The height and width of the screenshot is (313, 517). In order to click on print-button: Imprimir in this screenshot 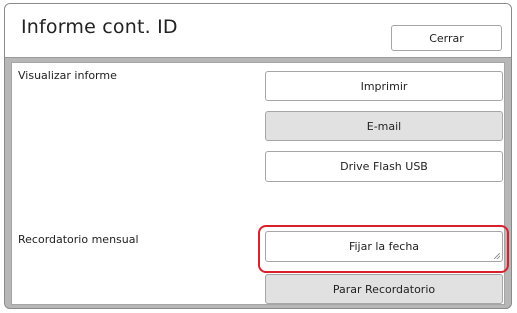, I will do `click(384, 86)`.